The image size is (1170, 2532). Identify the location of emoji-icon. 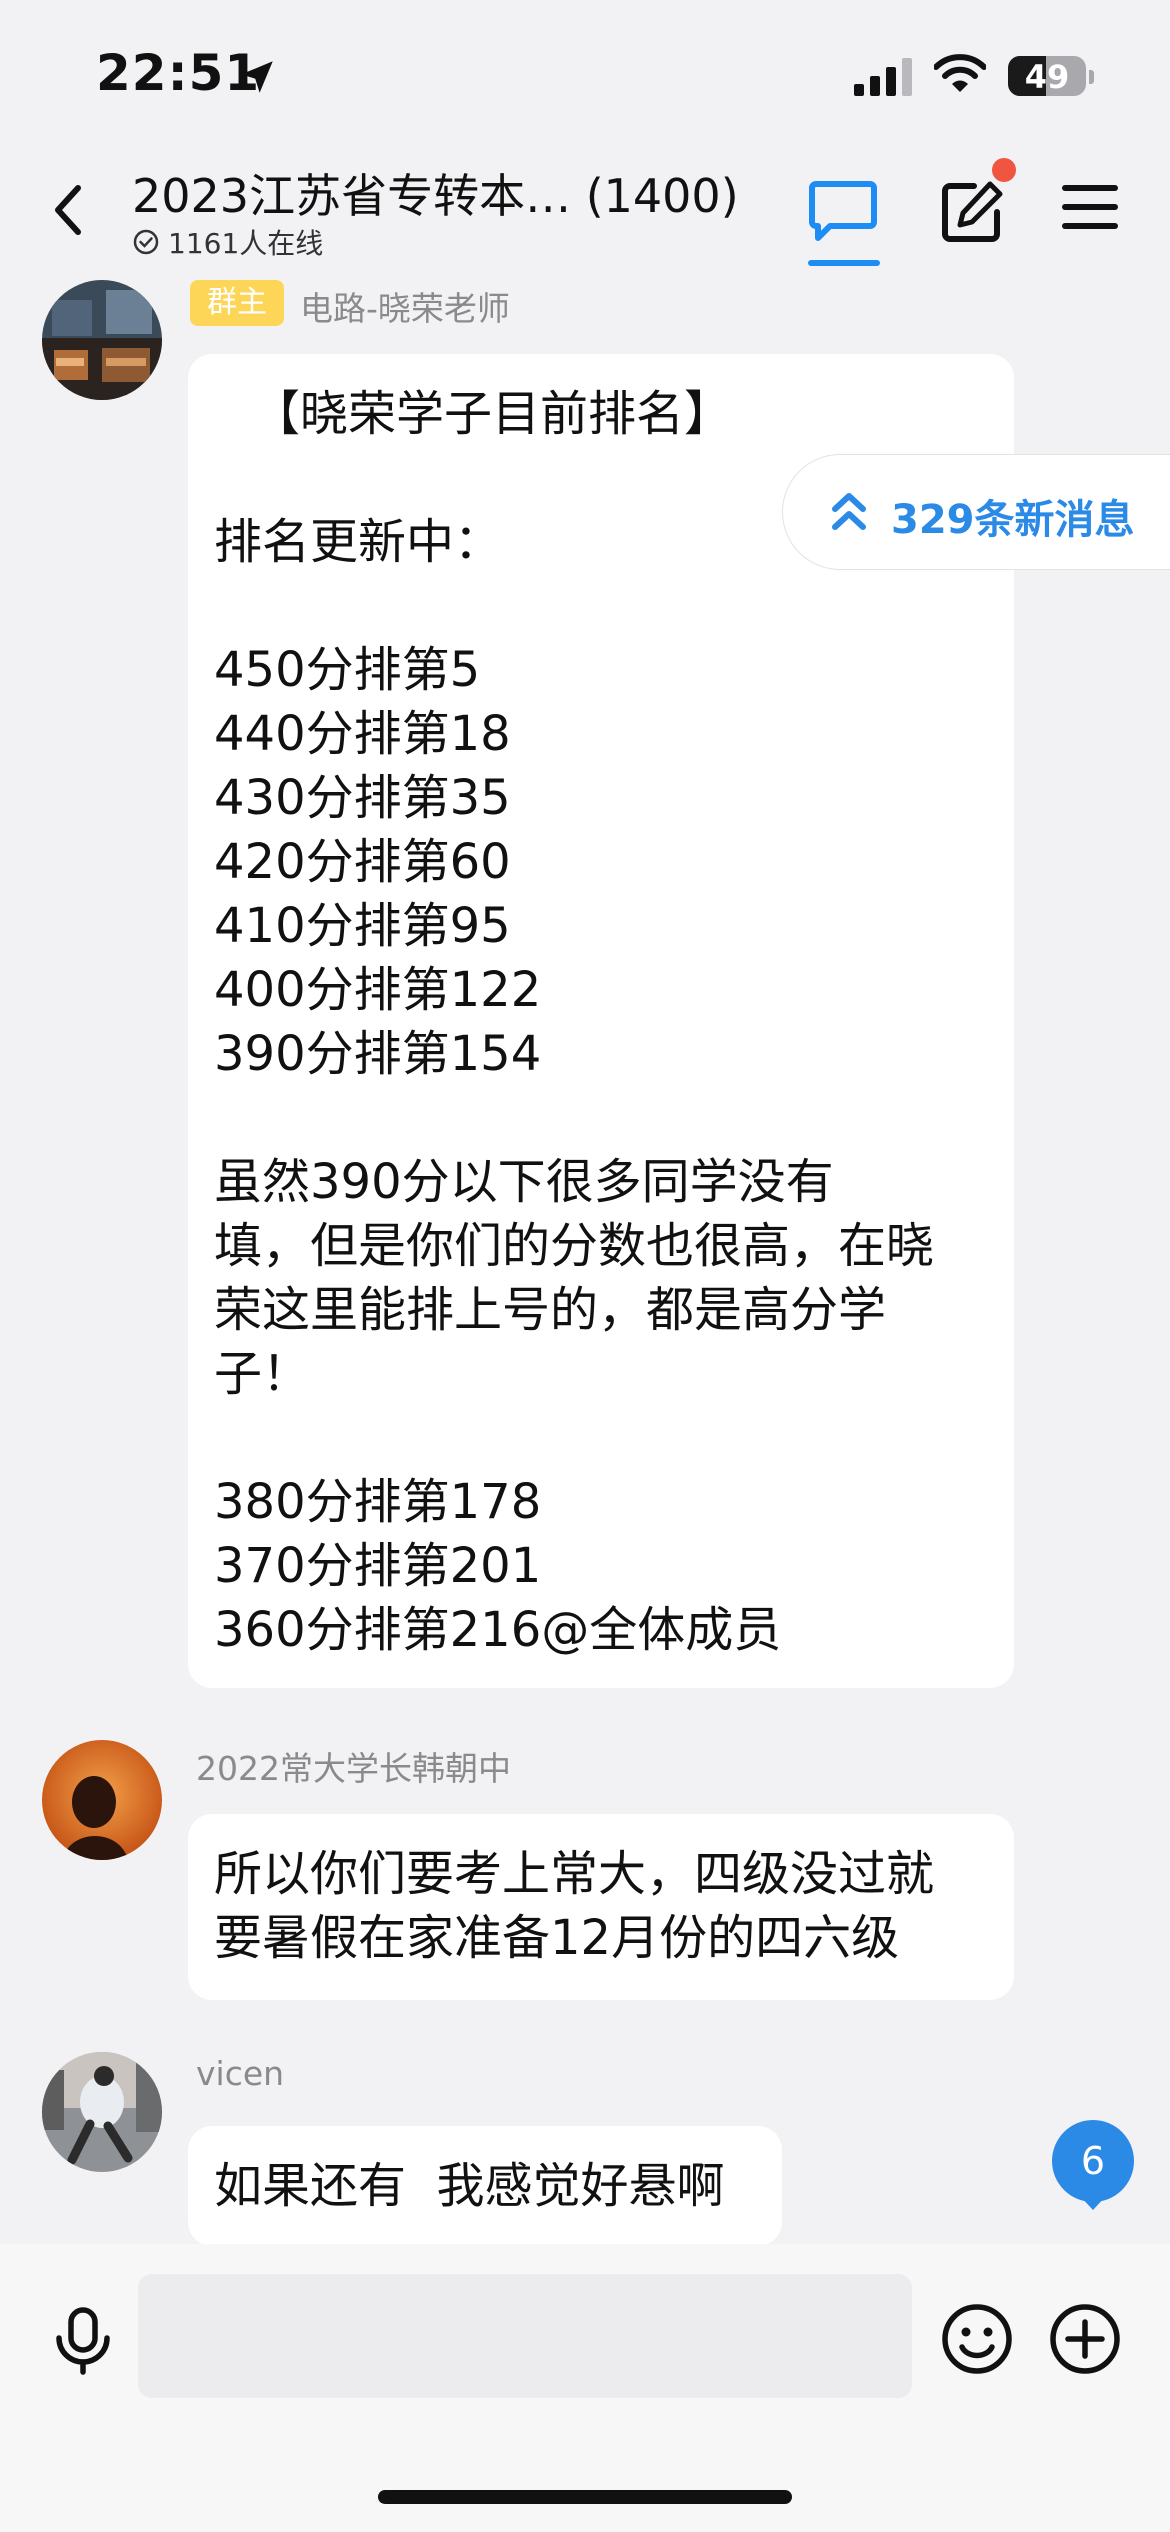
(977, 2339).